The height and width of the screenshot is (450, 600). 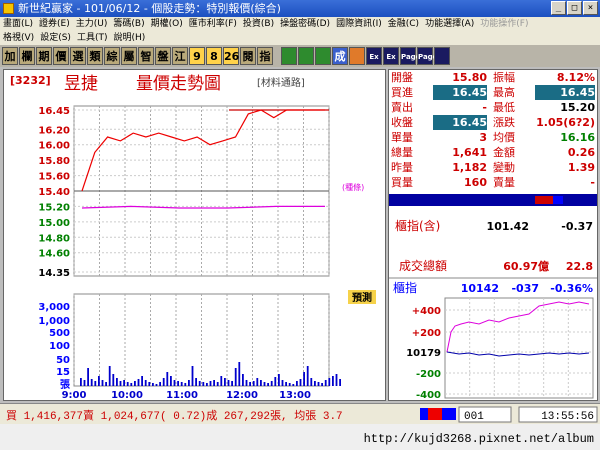 I want to click on menu-item: 主力(U), so click(x=92, y=24).